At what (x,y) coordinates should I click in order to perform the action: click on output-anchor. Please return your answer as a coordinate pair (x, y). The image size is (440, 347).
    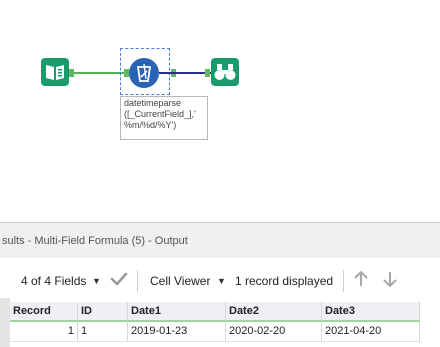
    Looking at the image, I should click on (71, 73).